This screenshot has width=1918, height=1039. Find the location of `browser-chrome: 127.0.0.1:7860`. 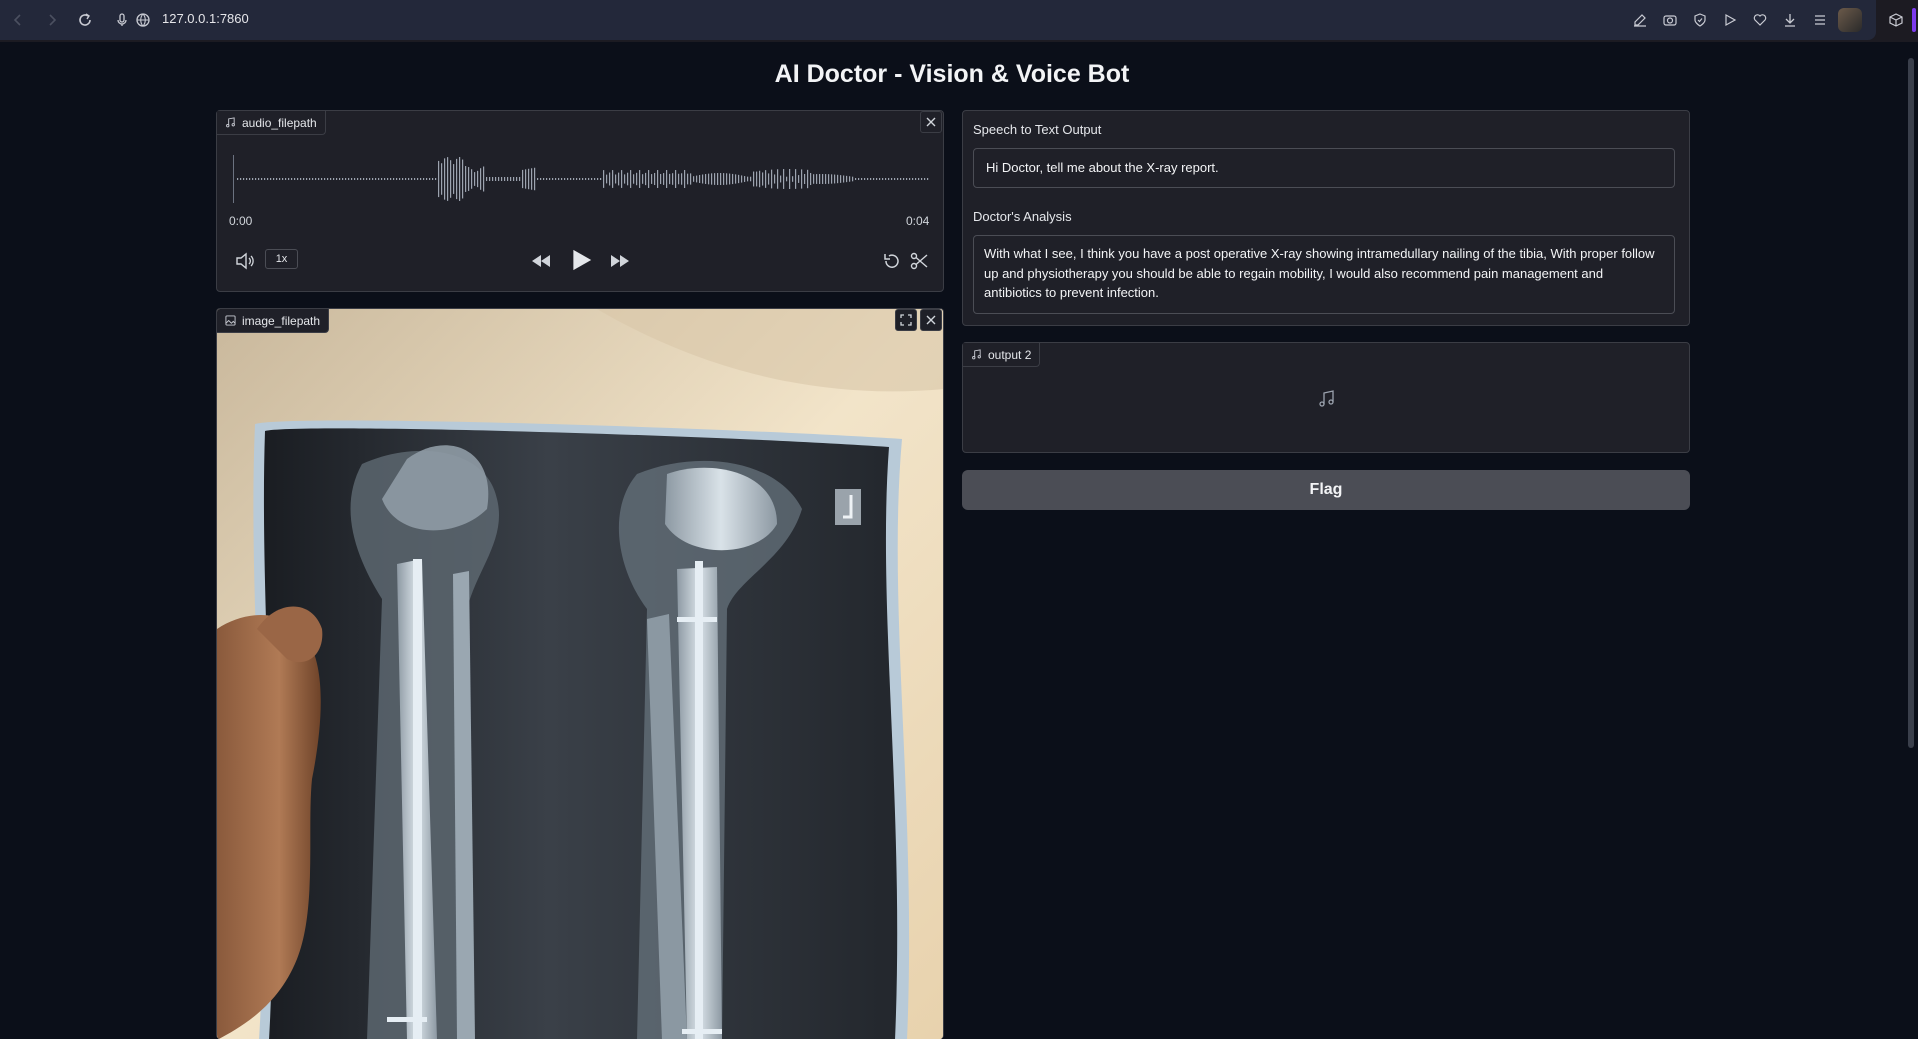

browser-chrome: 127.0.0.1:7860 is located at coordinates (959, 21).